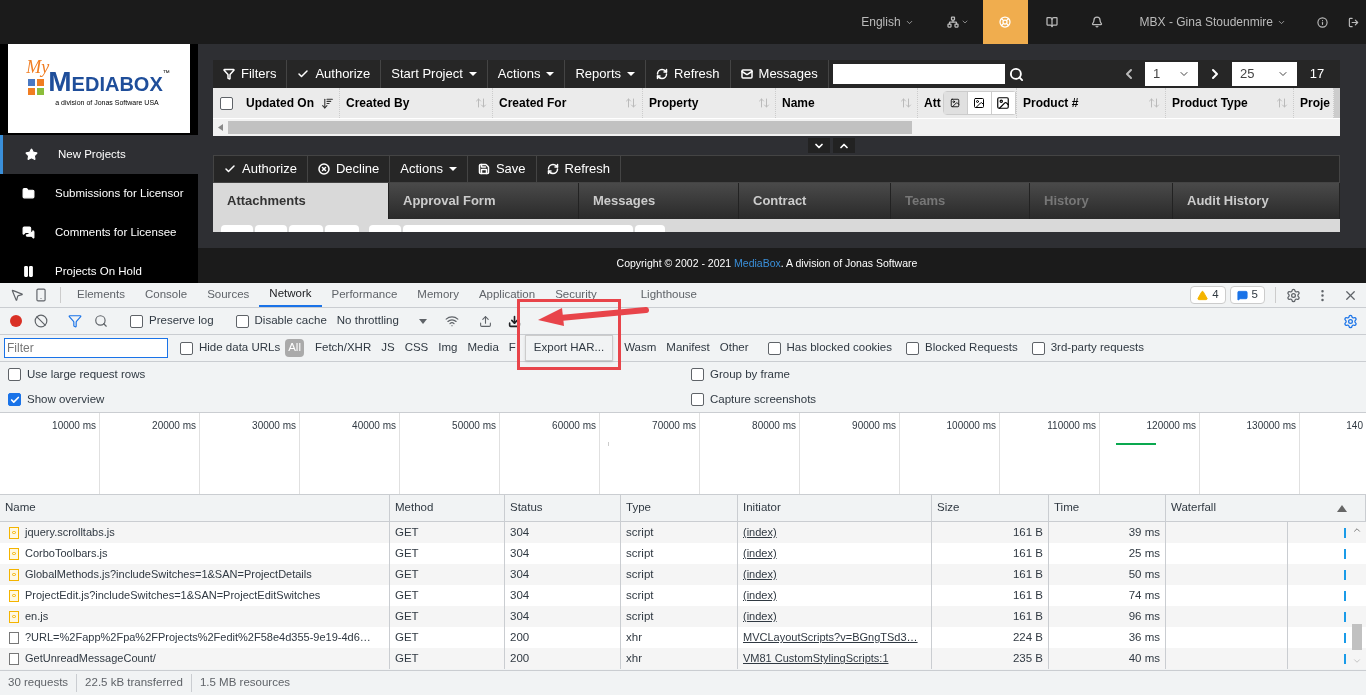 The height and width of the screenshot is (695, 1366). I want to click on devtools-tab: Lighthouse, so click(656, 295).